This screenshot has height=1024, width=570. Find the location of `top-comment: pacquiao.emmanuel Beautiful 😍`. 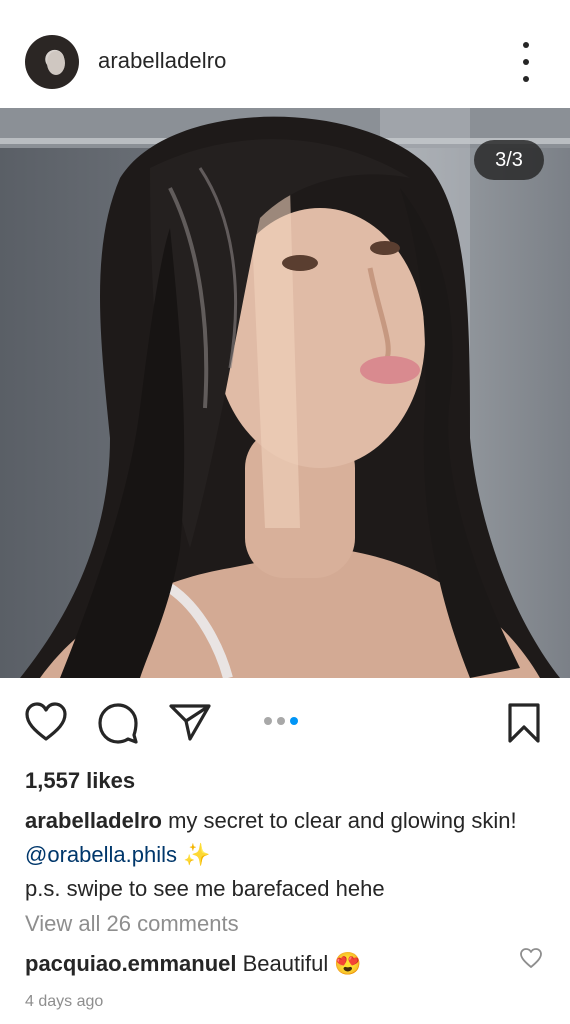

top-comment: pacquiao.emmanuel Beautiful 😍 is located at coordinates (193, 964).